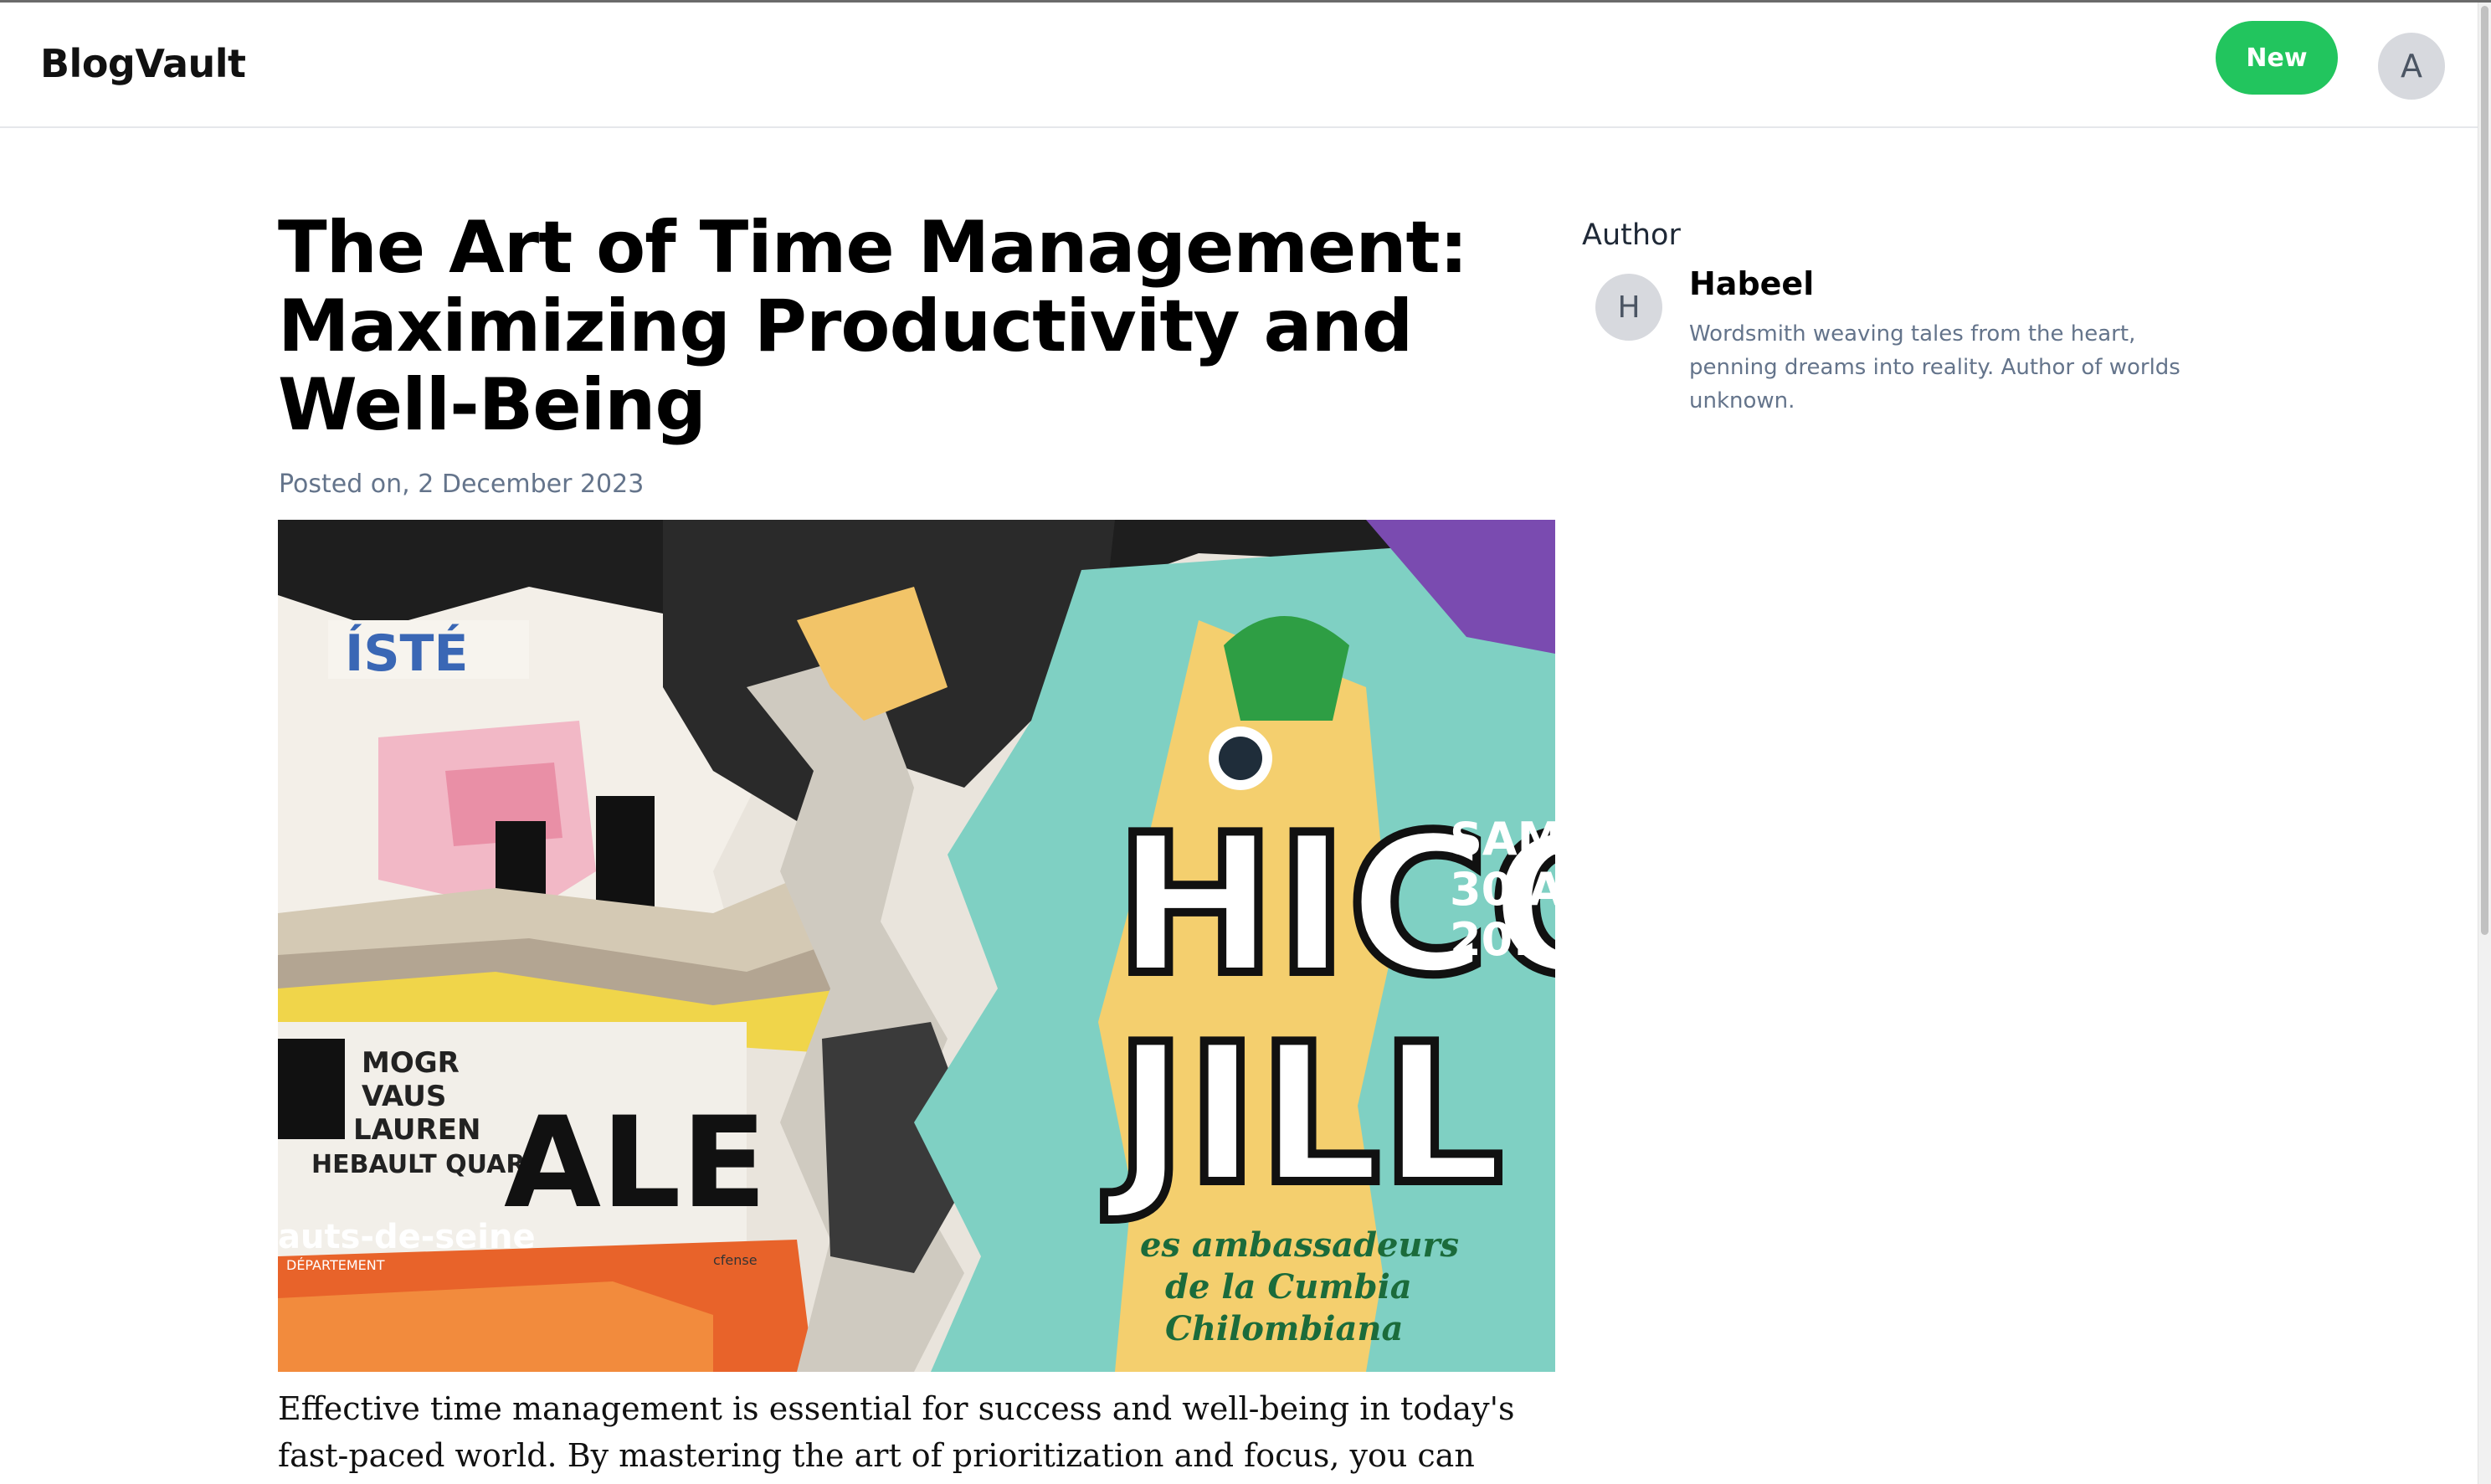 Image resolution: width=2491 pixels, height=1484 pixels. I want to click on hero-text-names-2: VAUS, so click(404, 1096).